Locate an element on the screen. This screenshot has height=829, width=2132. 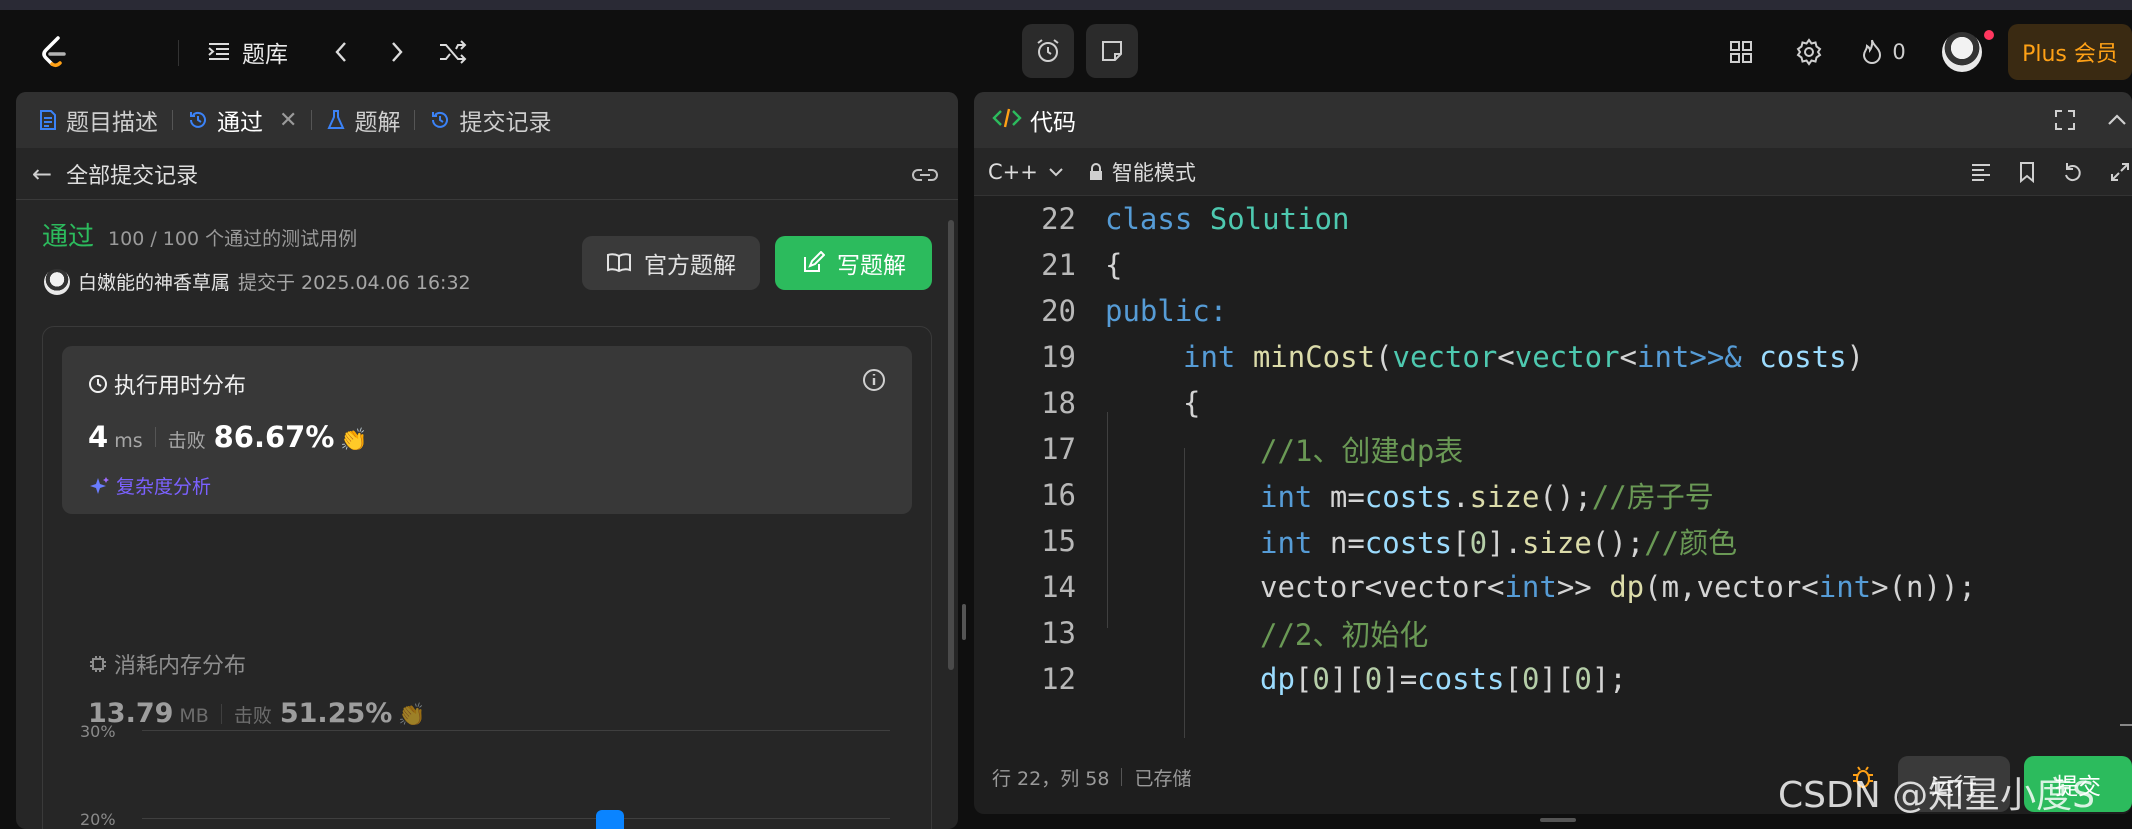
chevron-right-icon is located at coordinates (397, 52).